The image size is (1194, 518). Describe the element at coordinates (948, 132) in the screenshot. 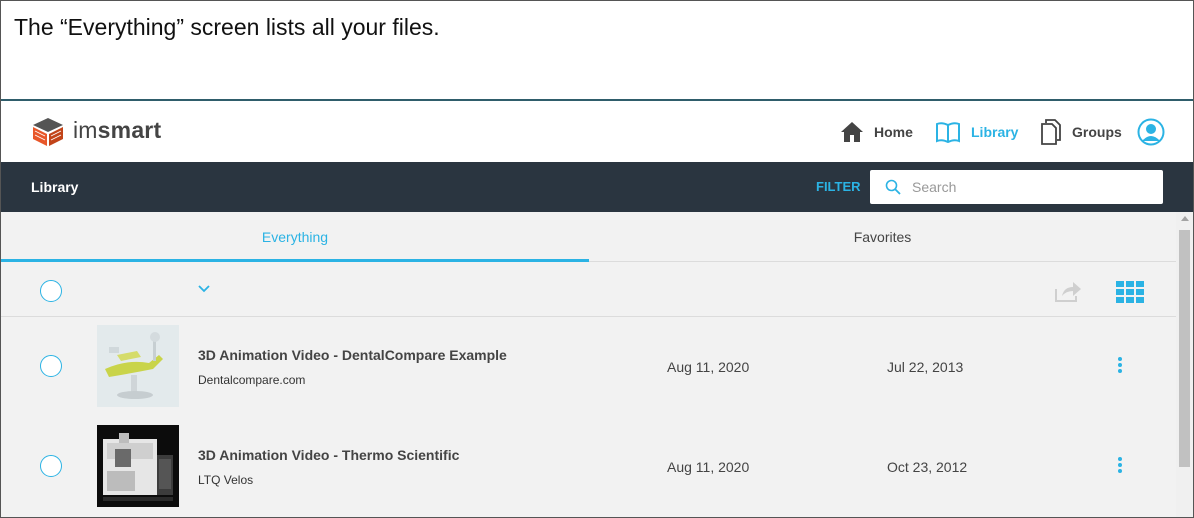

I see `book-icon` at that location.